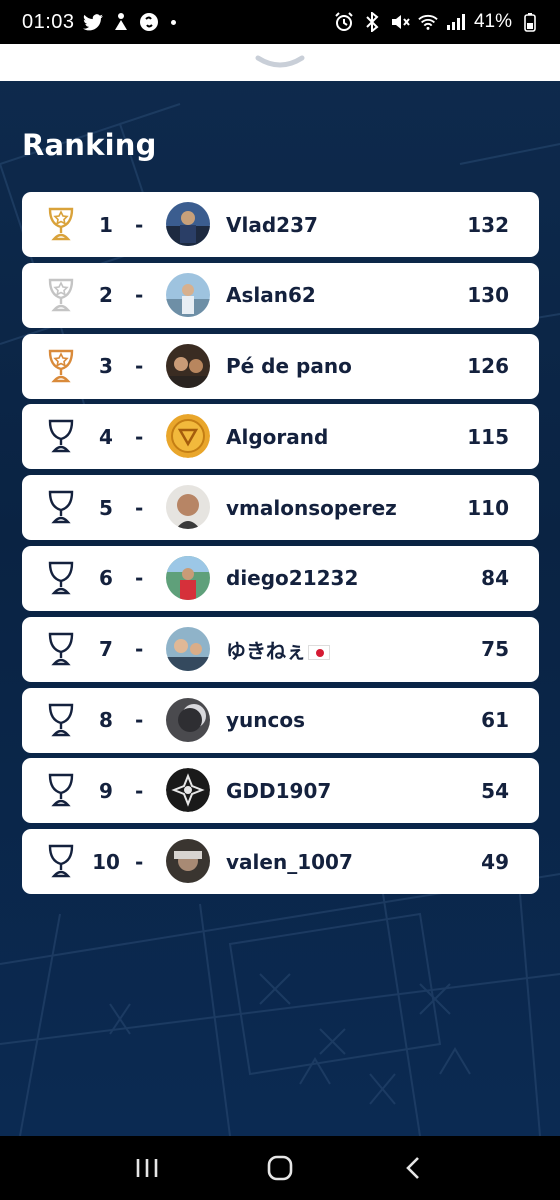 Image resolution: width=560 pixels, height=1200 pixels. What do you see at coordinates (292, 578) in the screenshot?
I see `player-name: diego21232` at bounding box center [292, 578].